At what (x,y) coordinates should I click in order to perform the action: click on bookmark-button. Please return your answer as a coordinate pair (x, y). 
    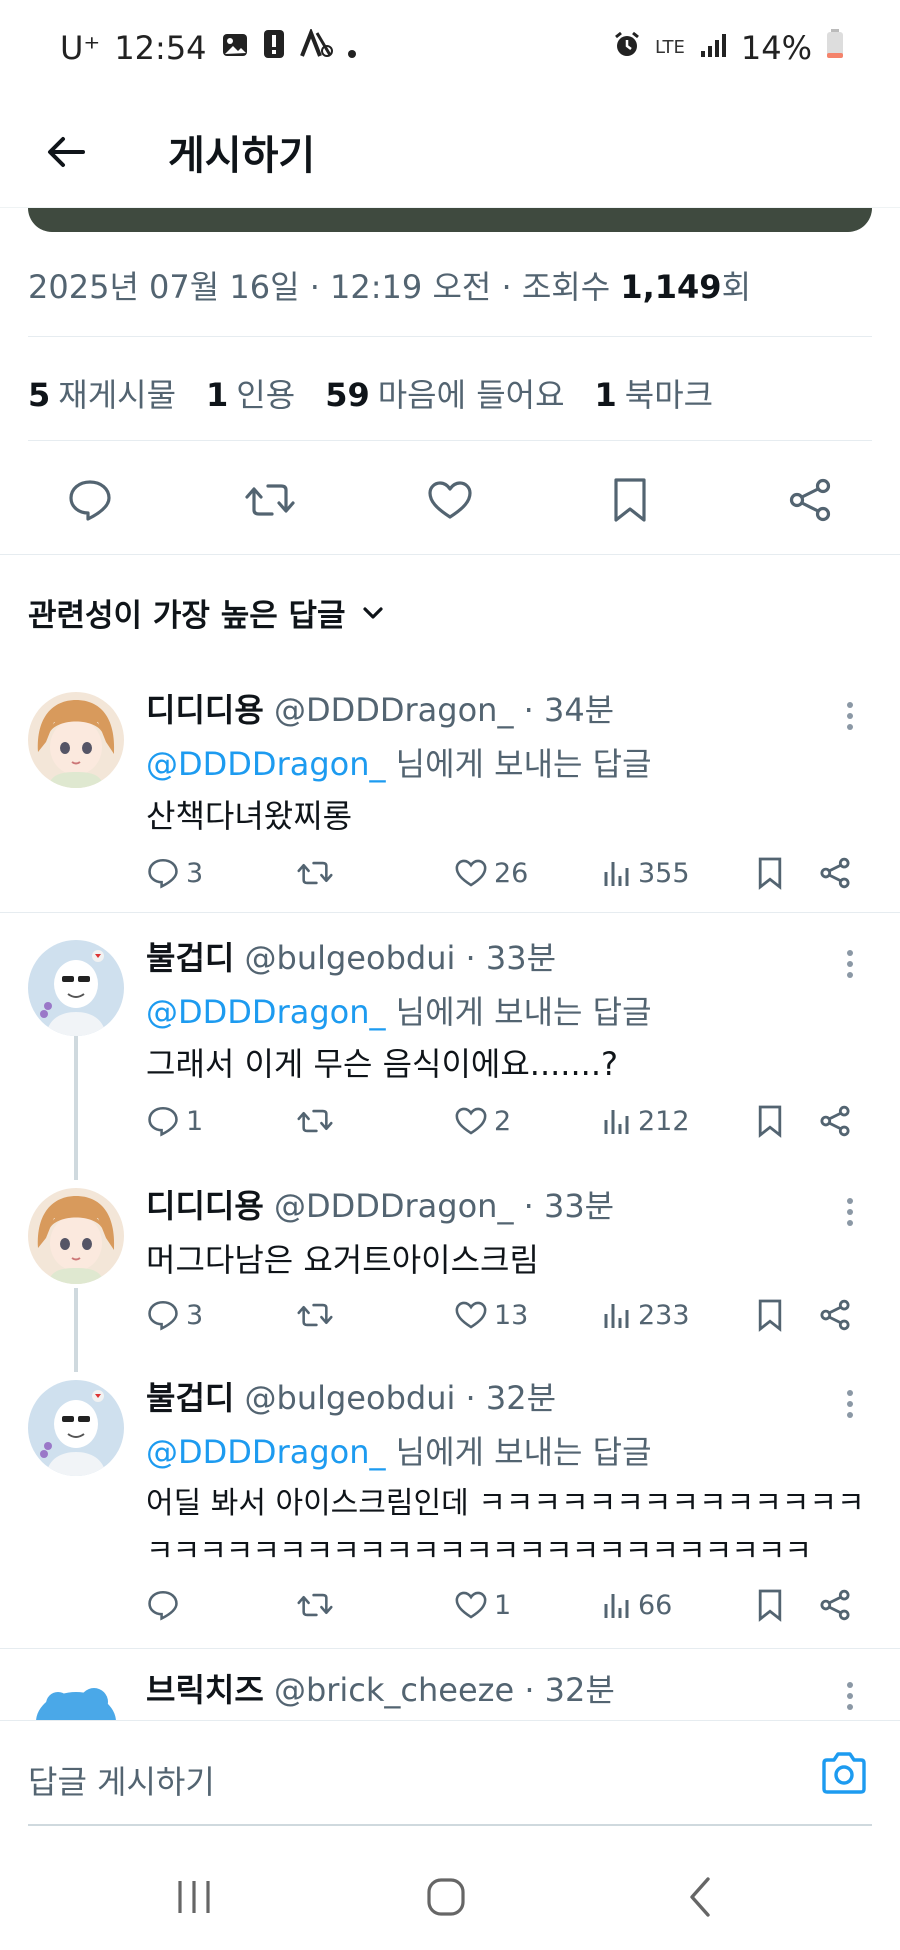
    Looking at the image, I should click on (630, 500).